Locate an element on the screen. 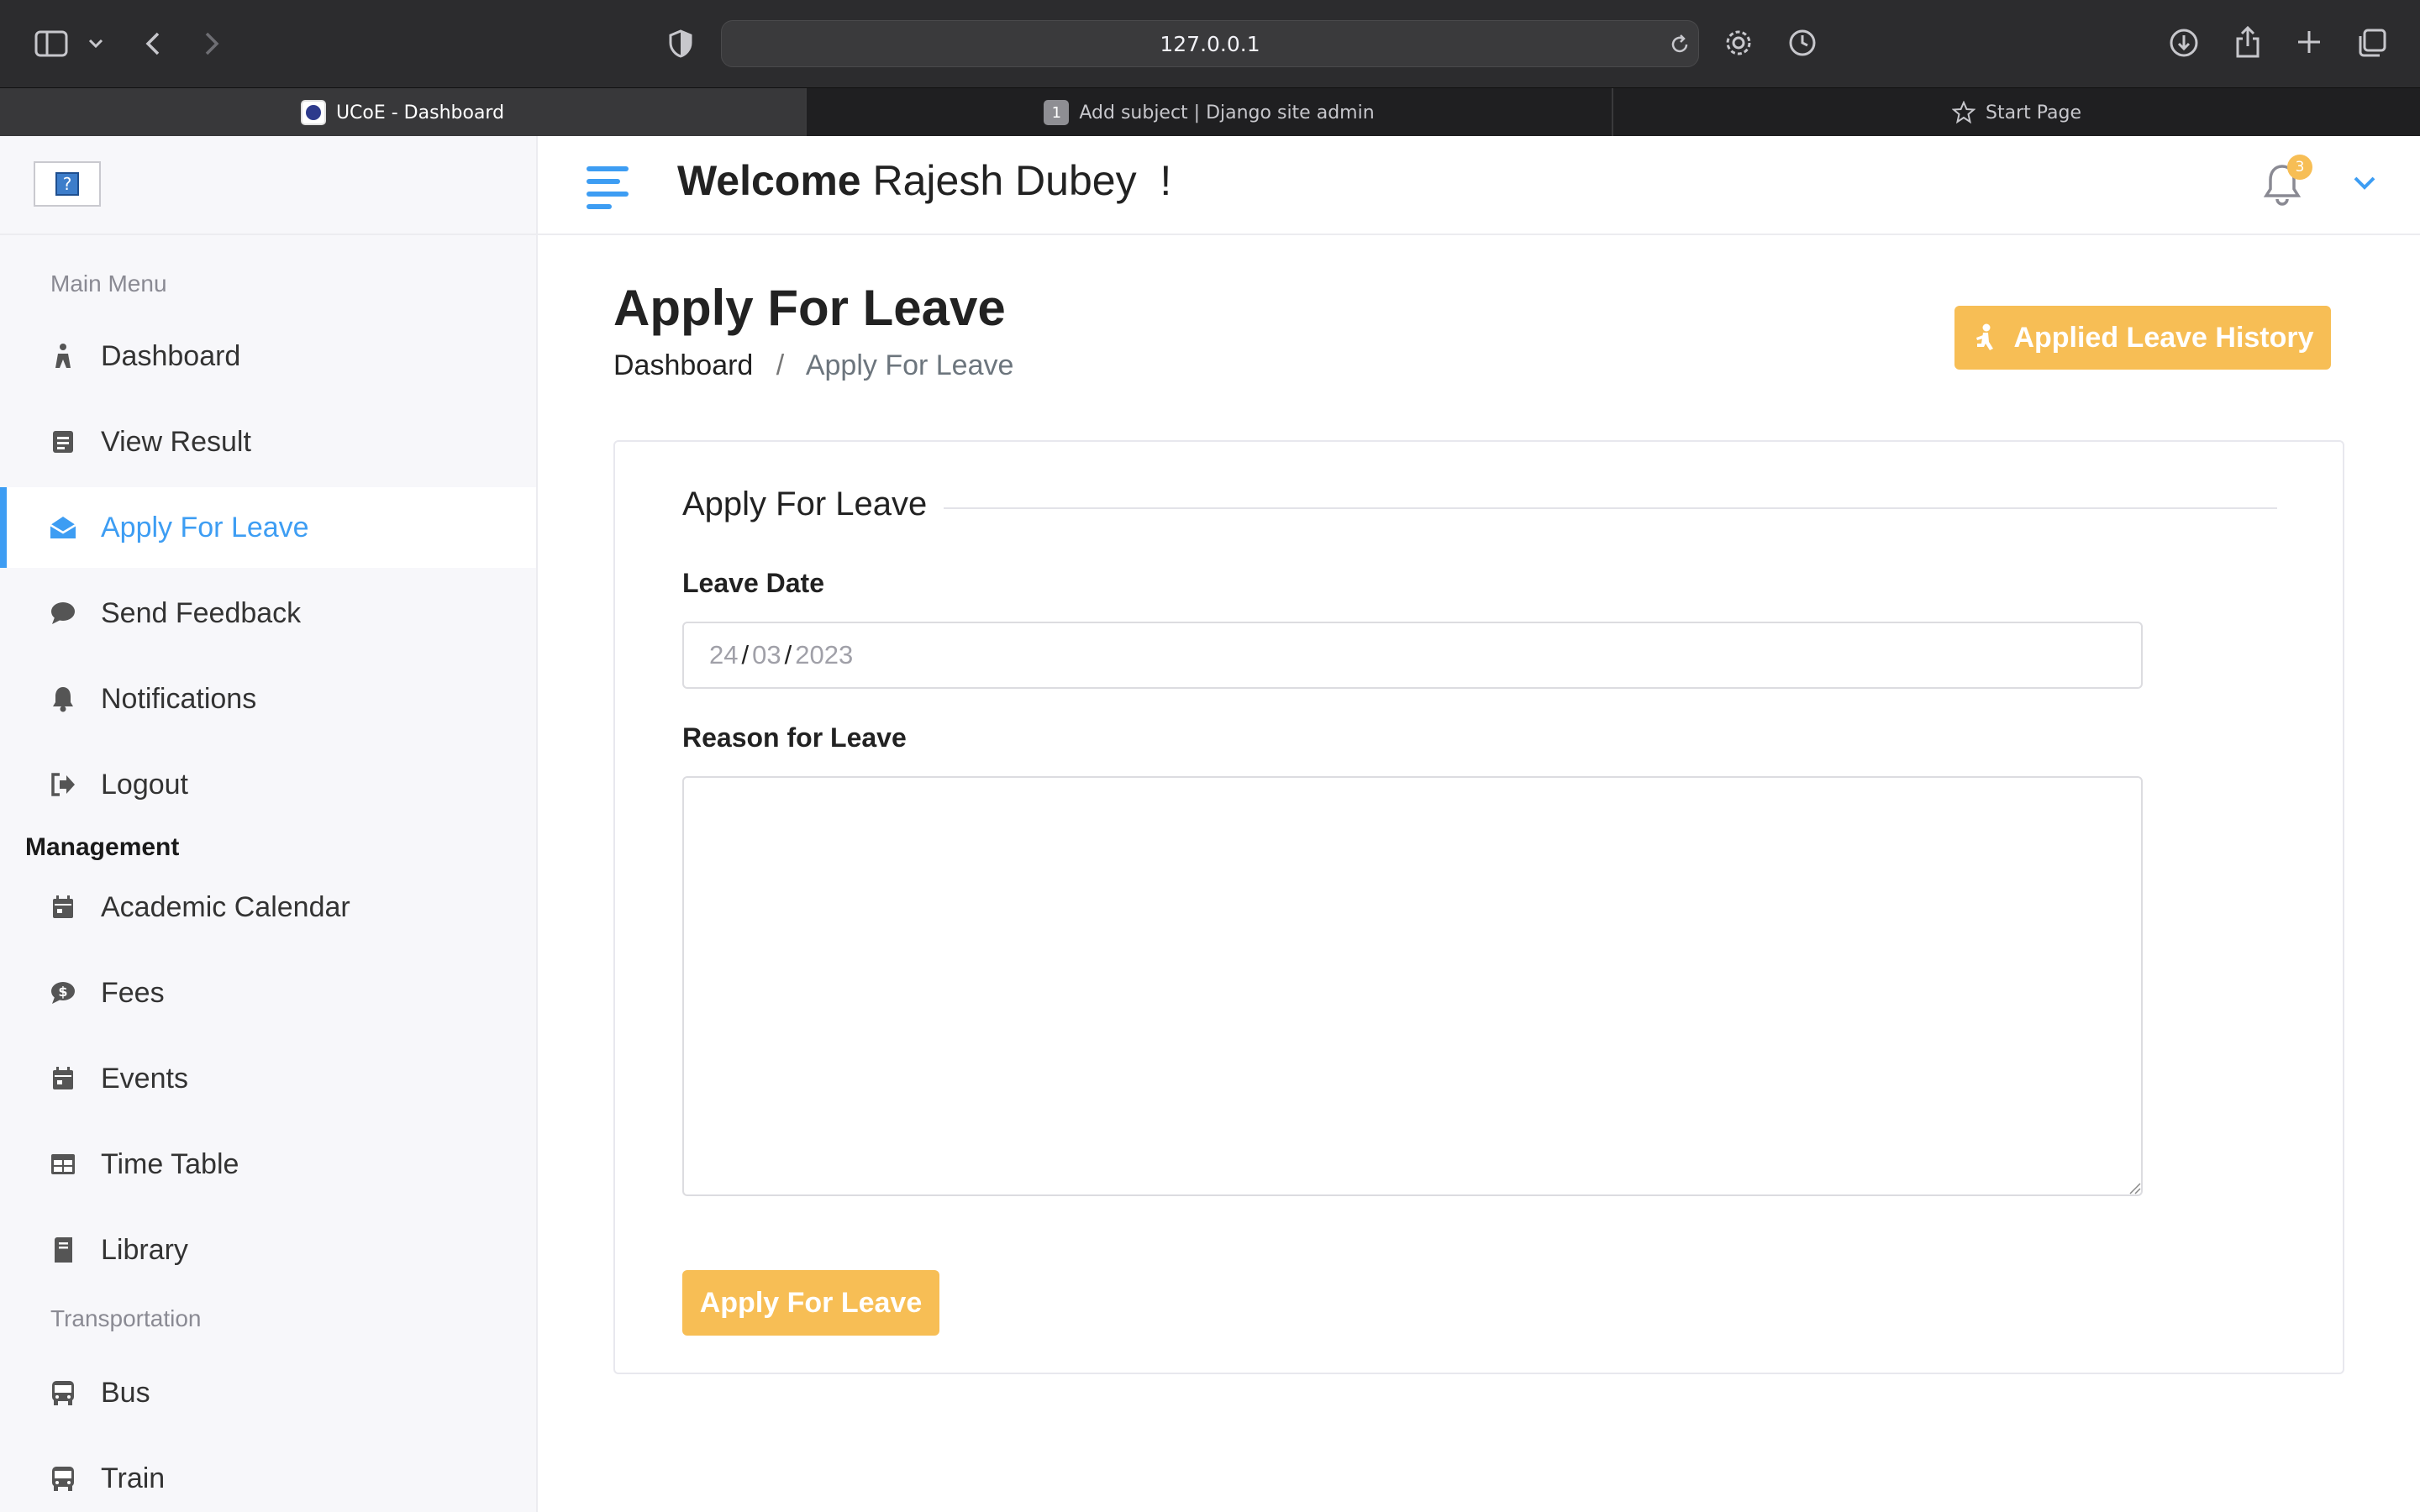  shield-icon is located at coordinates (680, 43).